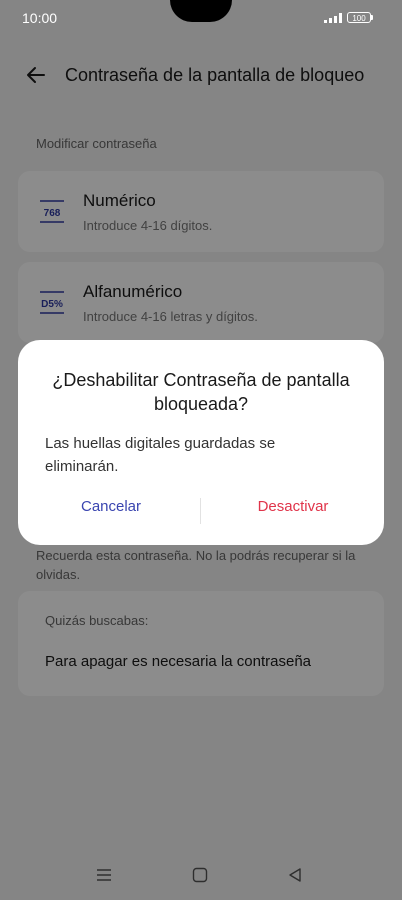  I want to click on status-bar: 10:00 100, so click(201, 18).